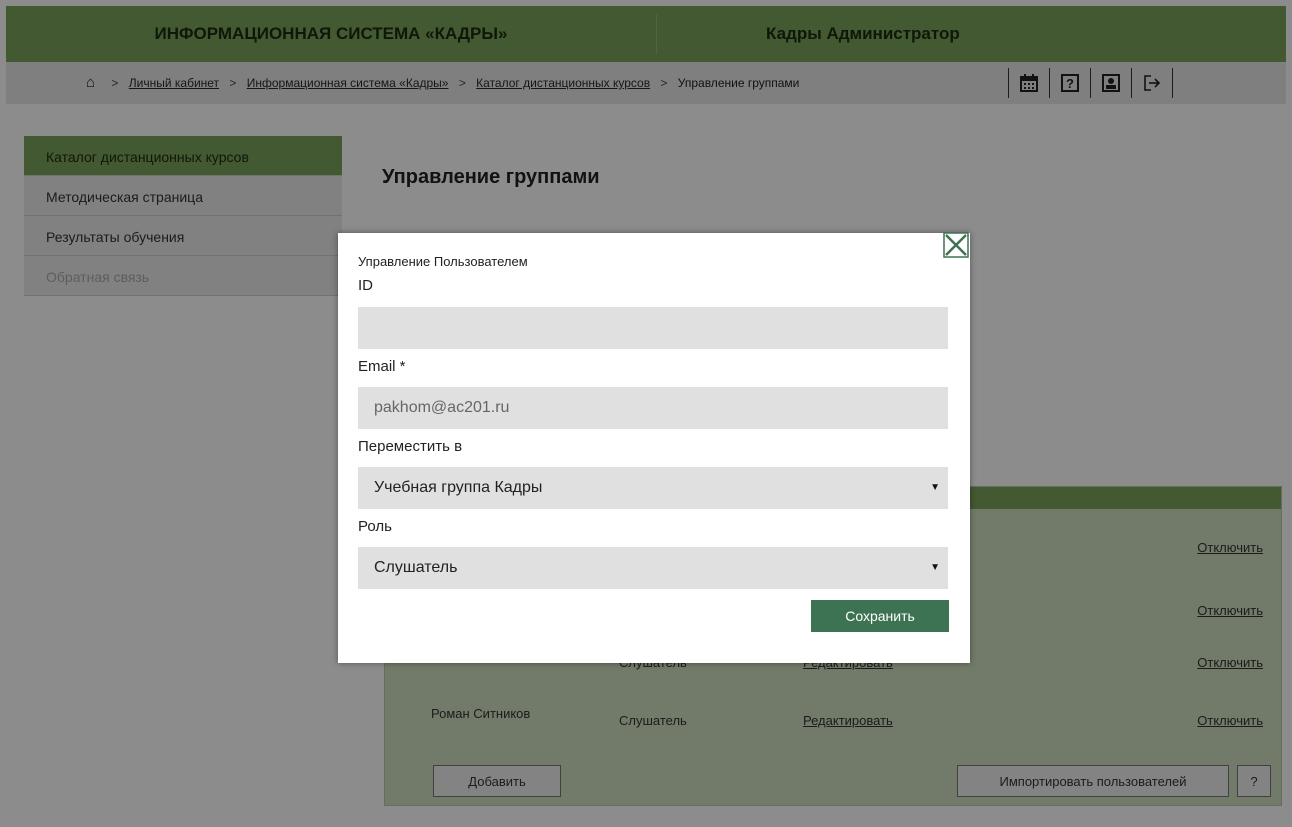  Describe the element at coordinates (653, 488) in the screenshot. I see `move-to-select: Учебная группа Кадры ▼` at that location.